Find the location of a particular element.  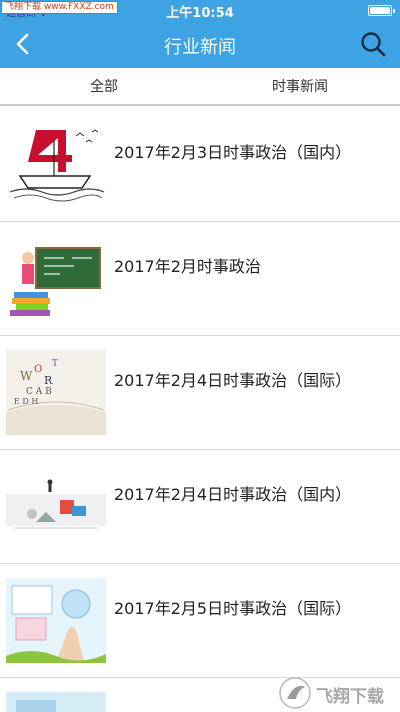

search-icon is located at coordinates (373, 44).